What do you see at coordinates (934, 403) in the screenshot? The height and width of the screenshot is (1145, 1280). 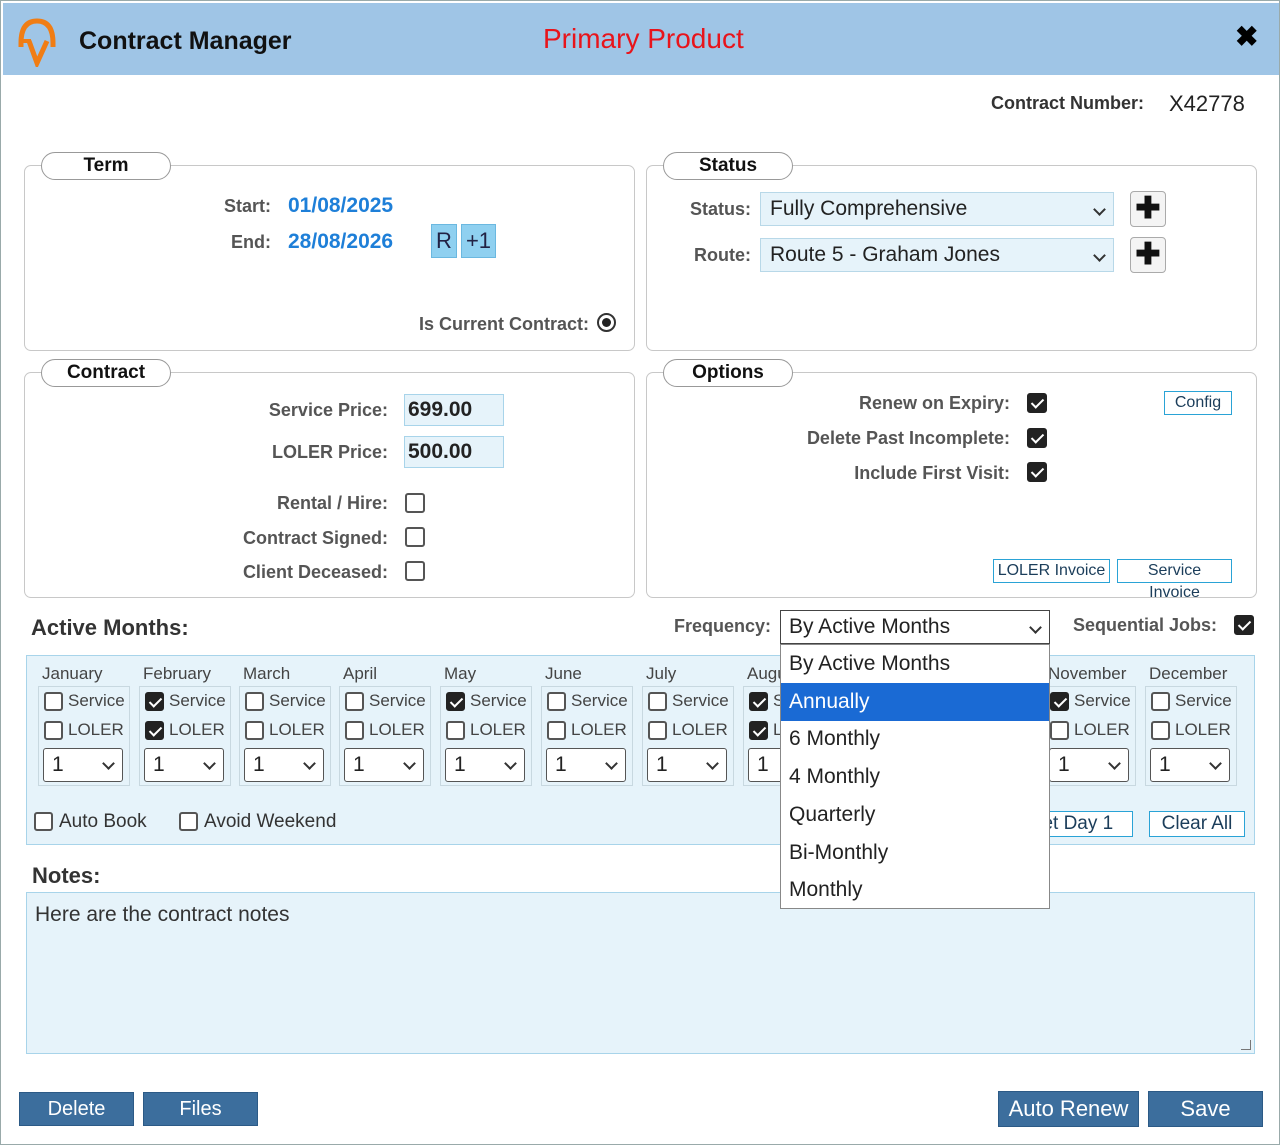 I see `renew-label: Renew on Expiry:` at bounding box center [934, 403].